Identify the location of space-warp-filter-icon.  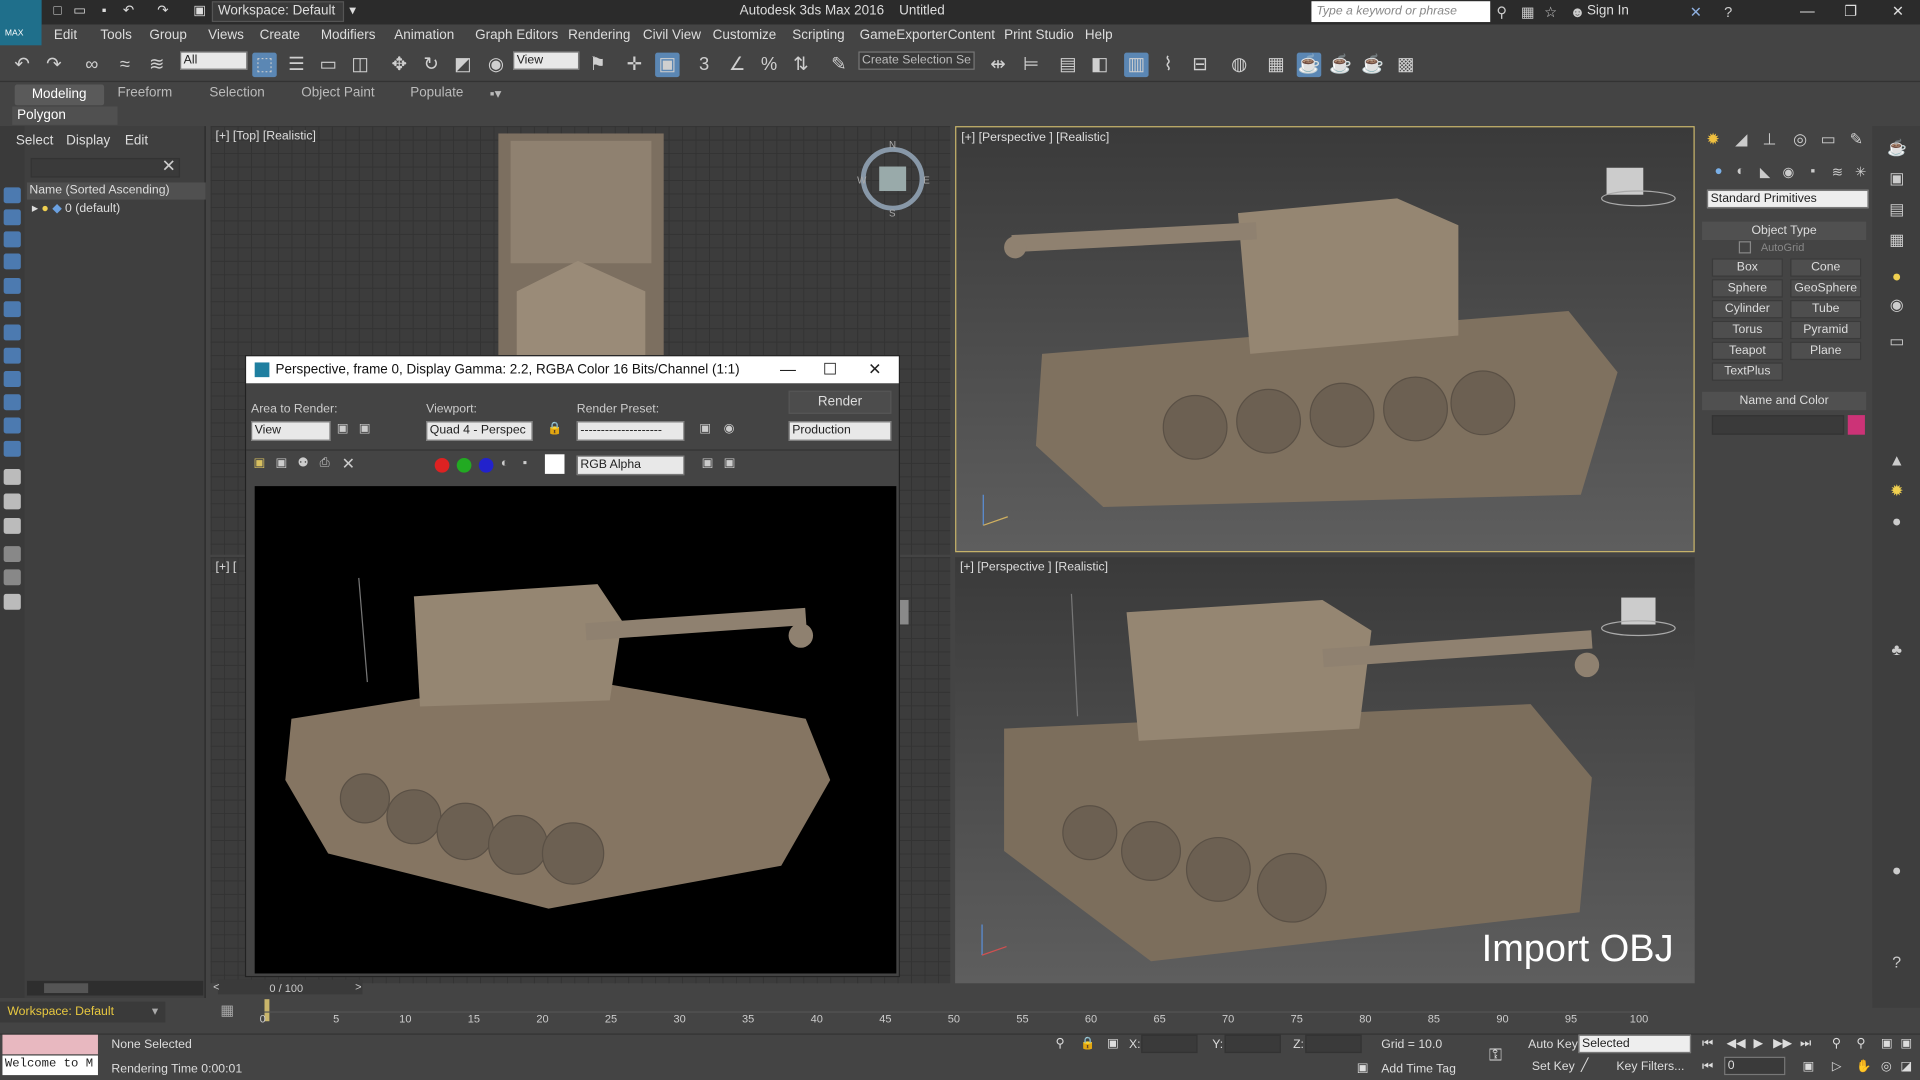
(12, 402).